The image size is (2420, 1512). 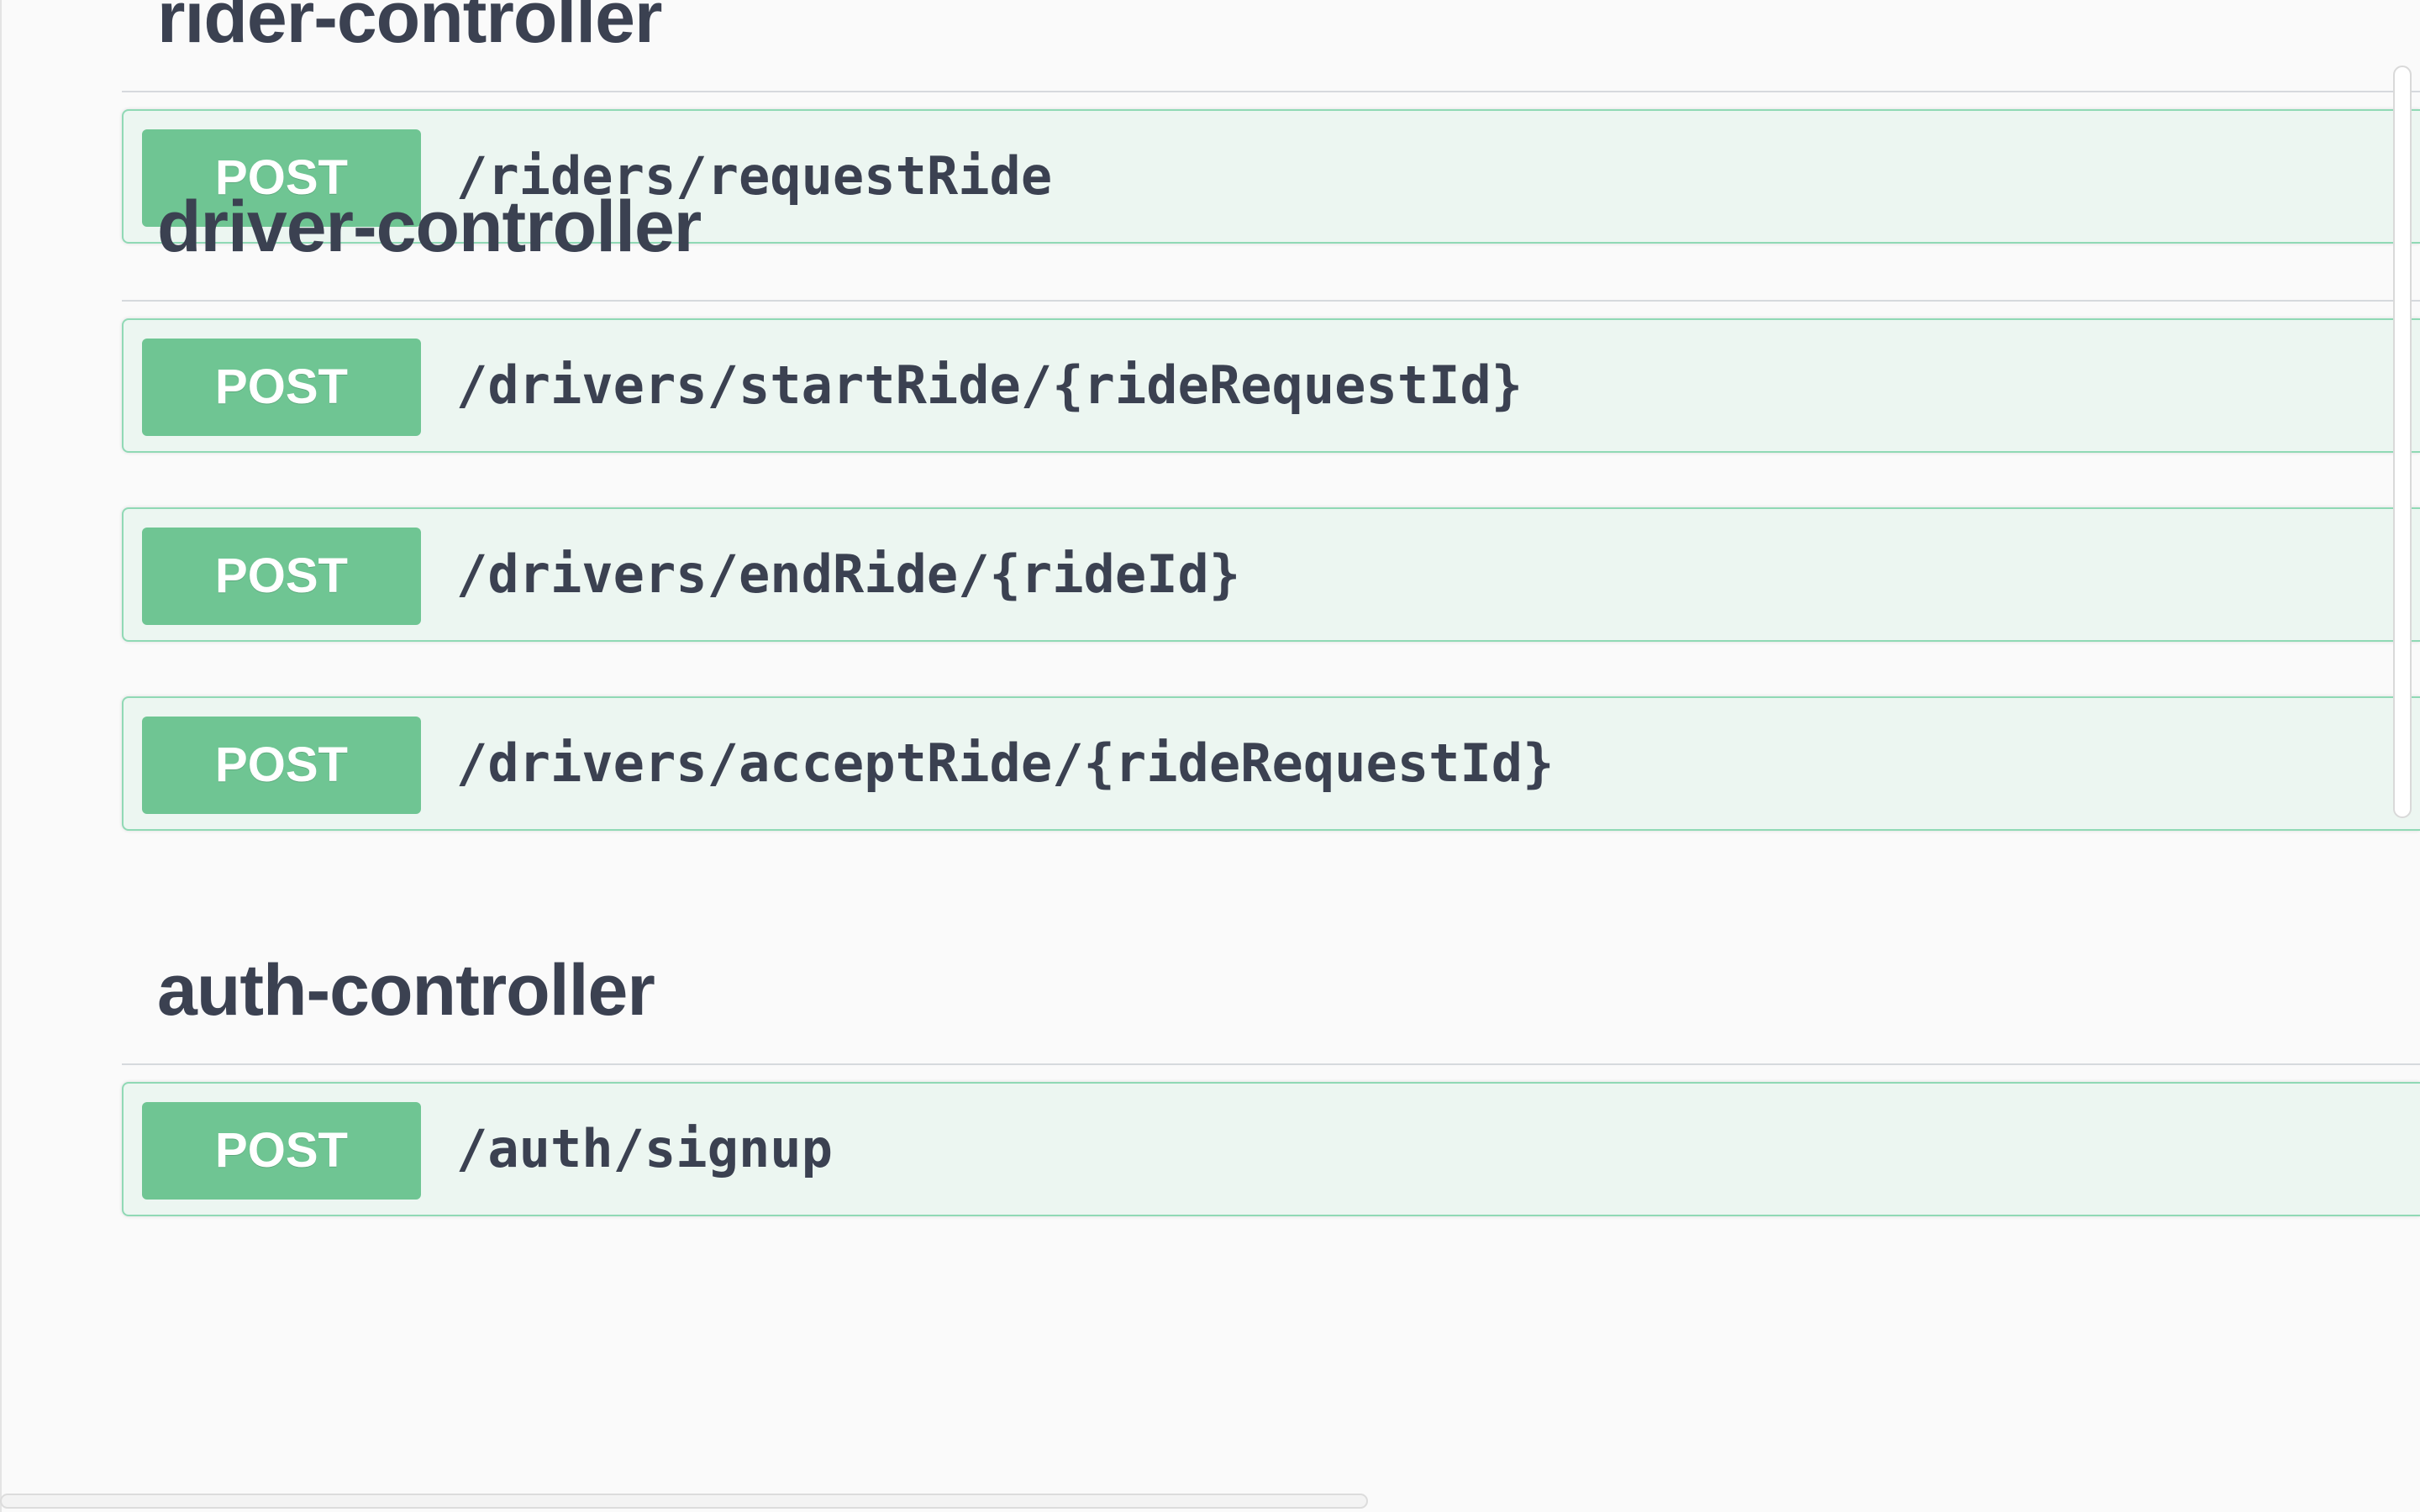 I want to click on operation-post-drivers-accept-ride: POST /drivers/acceptRide/{rideRequestId}, so click(x=1271, y=763).